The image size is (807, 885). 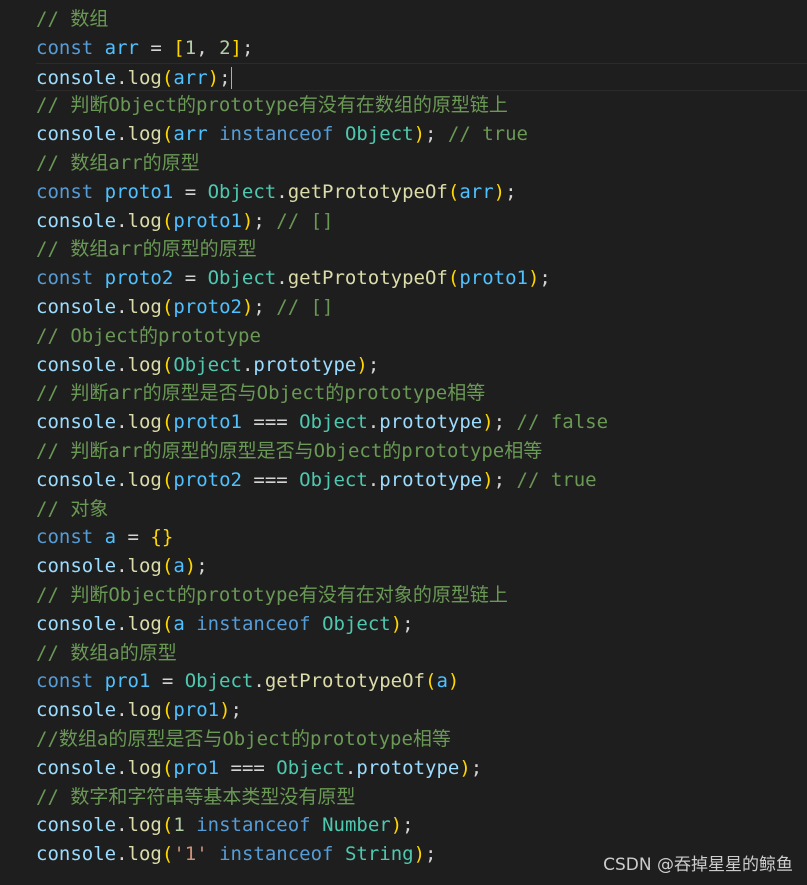 I want to click on code-line: console.log(pro1);, so click(x=421, y=710).